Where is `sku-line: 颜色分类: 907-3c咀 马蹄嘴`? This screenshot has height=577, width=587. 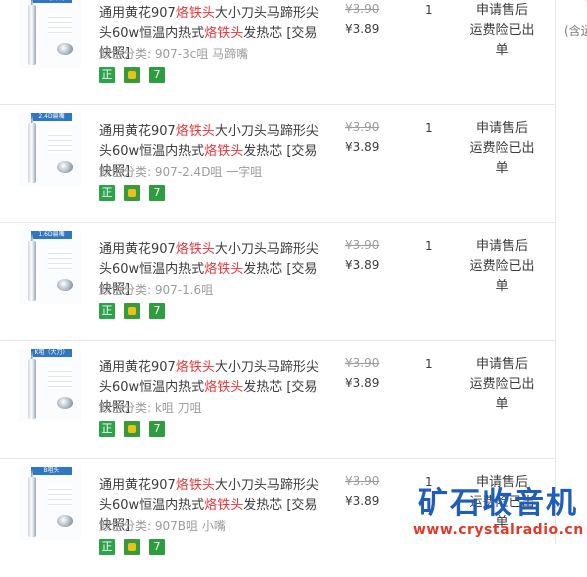
sku-line: 颜色分类: 907-3c咀 马蹄嘴 is located at coordinates (173, 53).